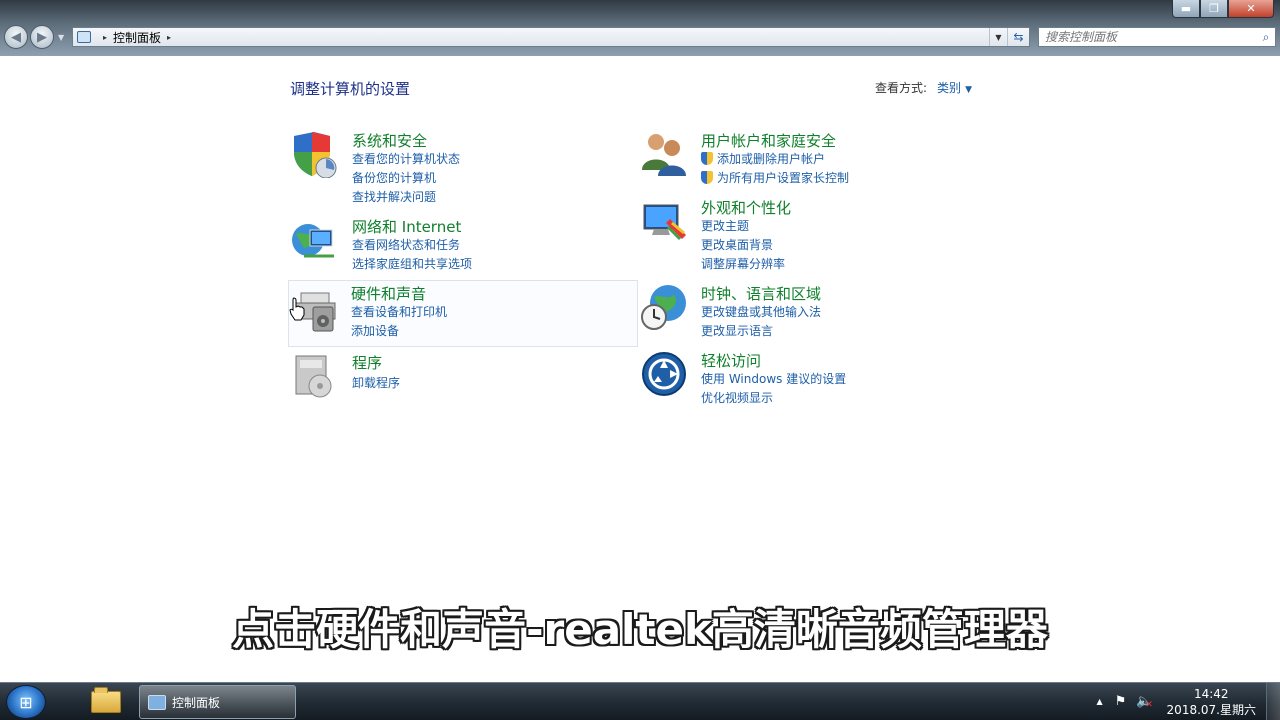  What do you see at coordinates (737, 244) in the screenshot?
I see `link-desktop-background: 更改桌面背景` at bounding box center [737, 244].